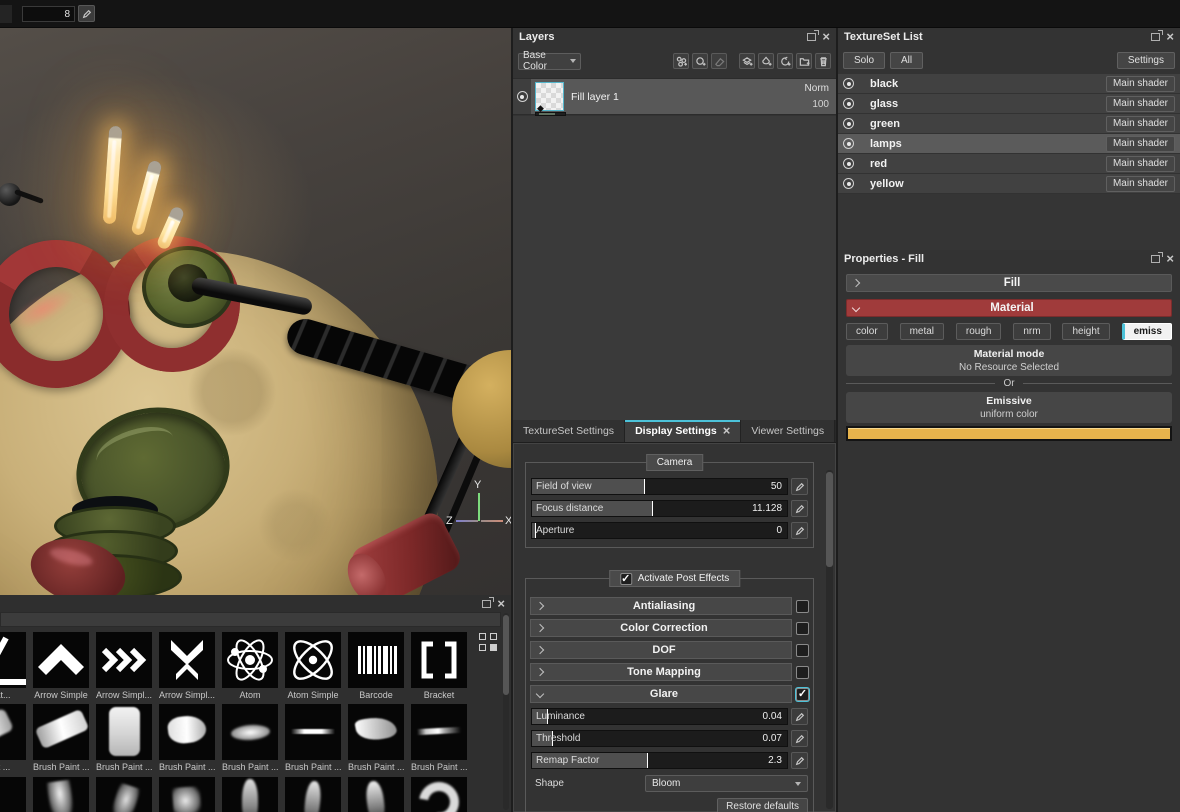  Describe the element at coordinates (522, 96) in the screenshot. I see `layer-visibility-toggle` at that location.